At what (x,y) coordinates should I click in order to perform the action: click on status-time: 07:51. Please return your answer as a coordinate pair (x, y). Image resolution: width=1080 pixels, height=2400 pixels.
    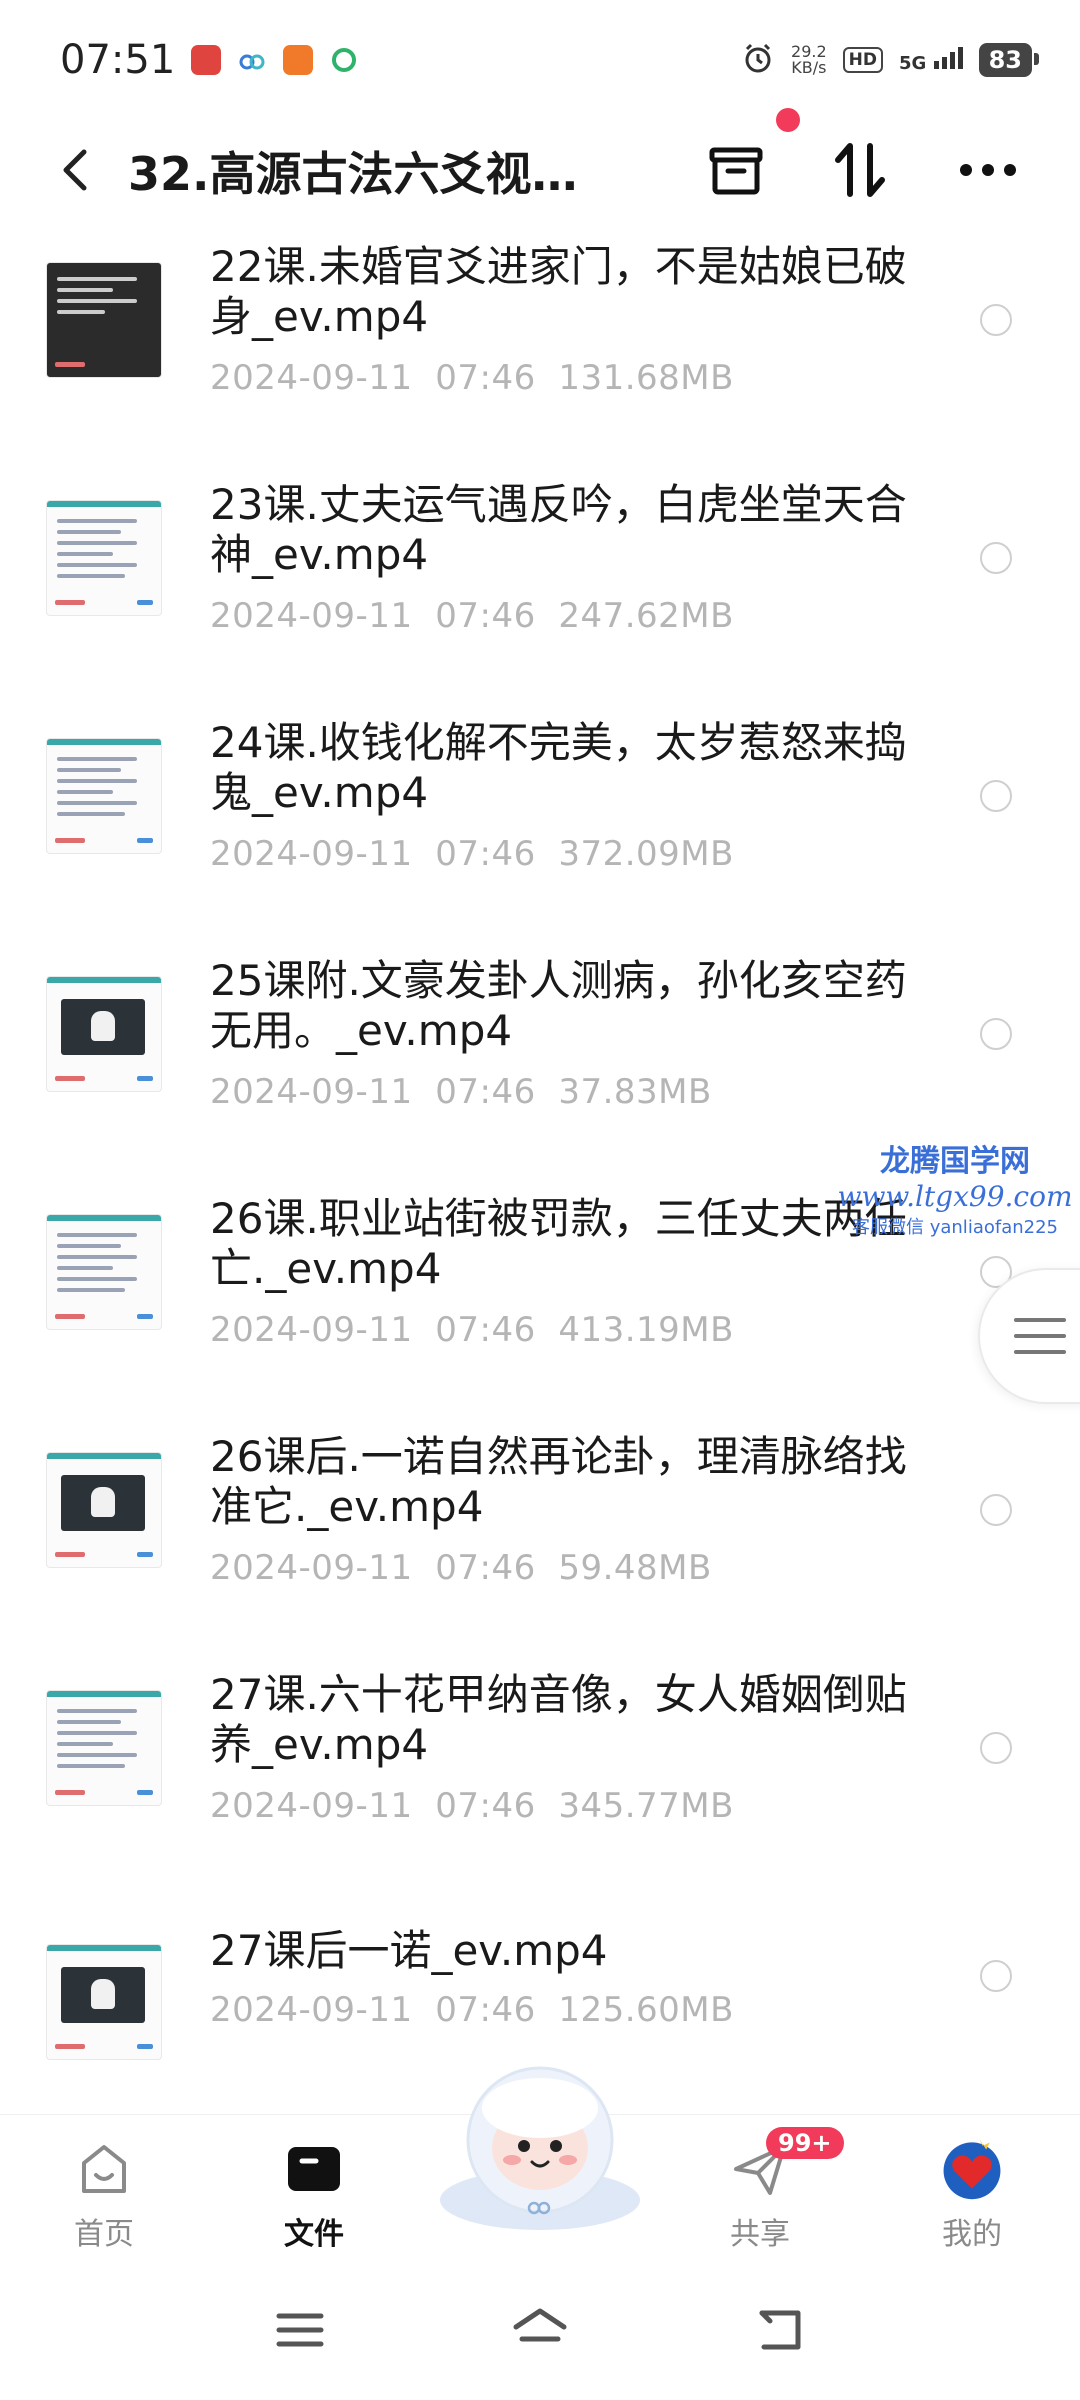
    Looking at the image, I should click on (118, 60).